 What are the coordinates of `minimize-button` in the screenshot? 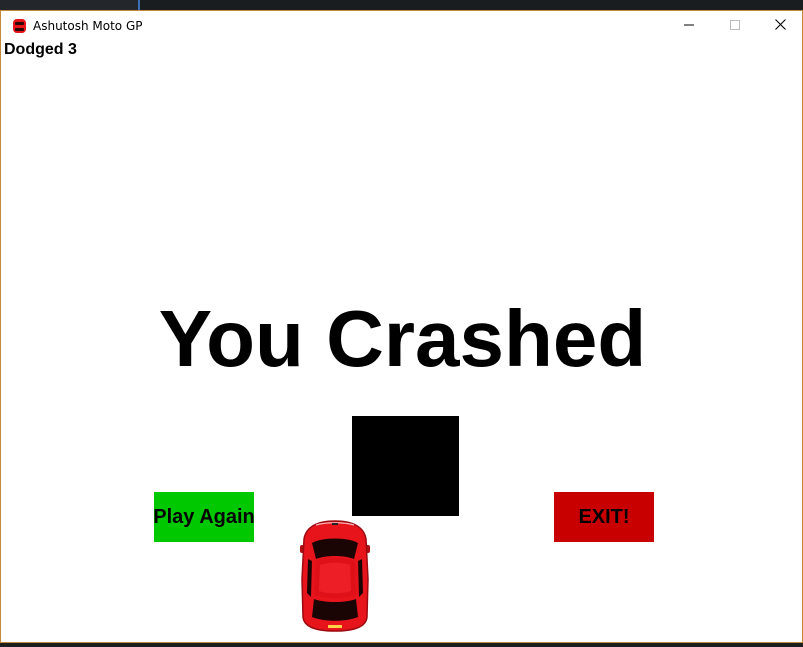 It's located at (689, 26).